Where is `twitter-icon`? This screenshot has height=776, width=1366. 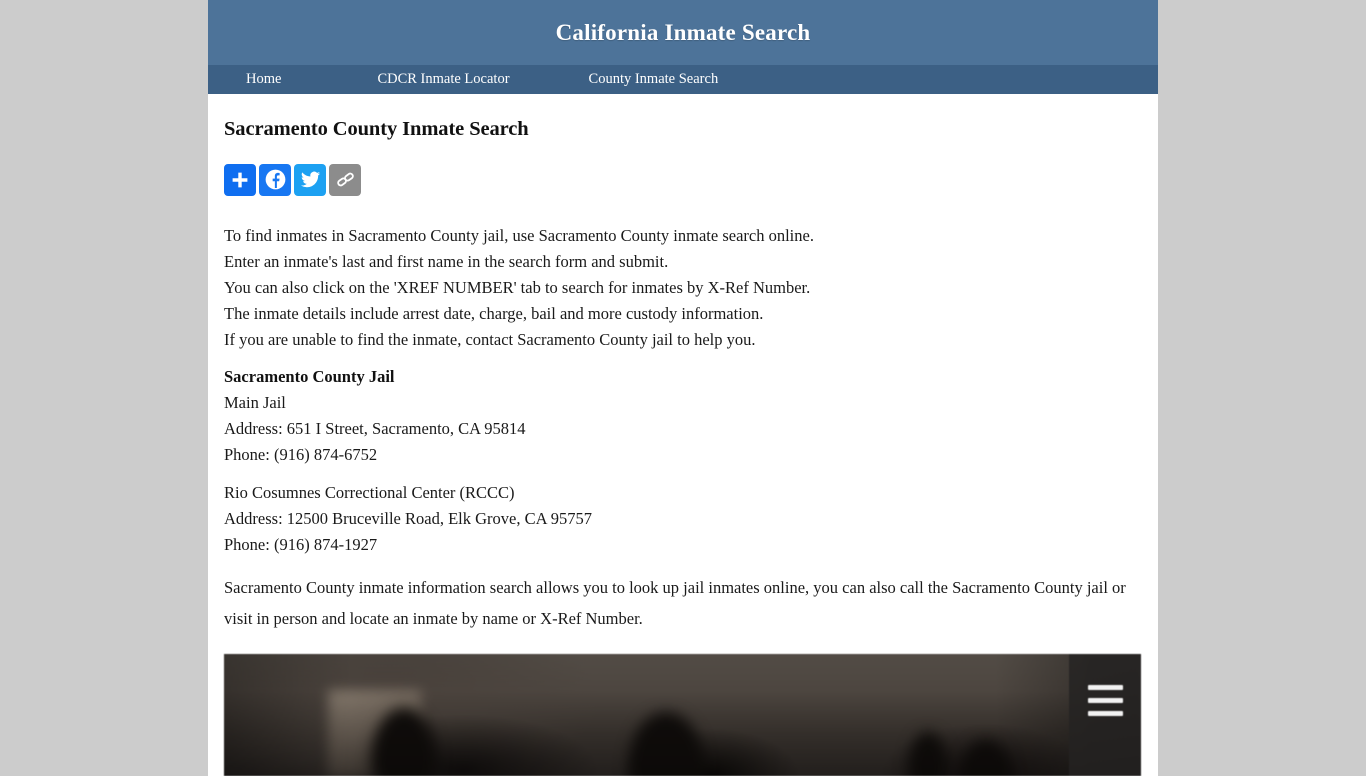
twitter-icon is located at coordinates (310, 179).